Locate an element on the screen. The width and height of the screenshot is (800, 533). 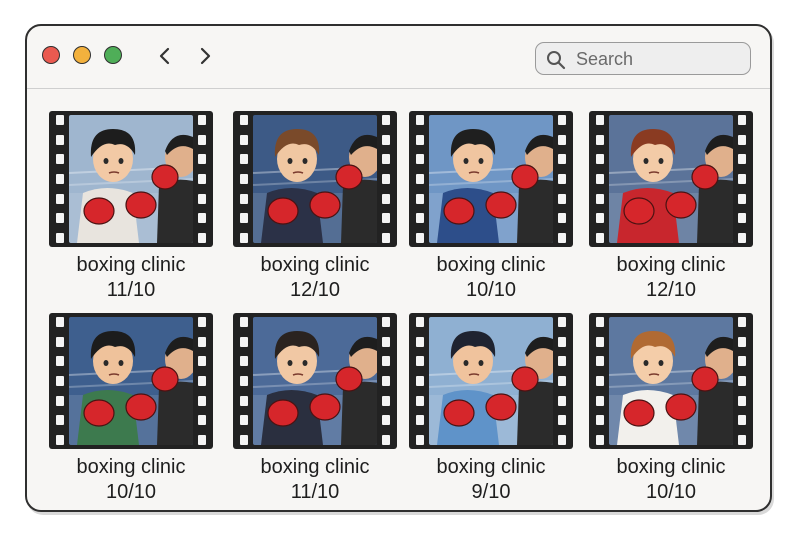
back-button is located at coordinates (165, 56).